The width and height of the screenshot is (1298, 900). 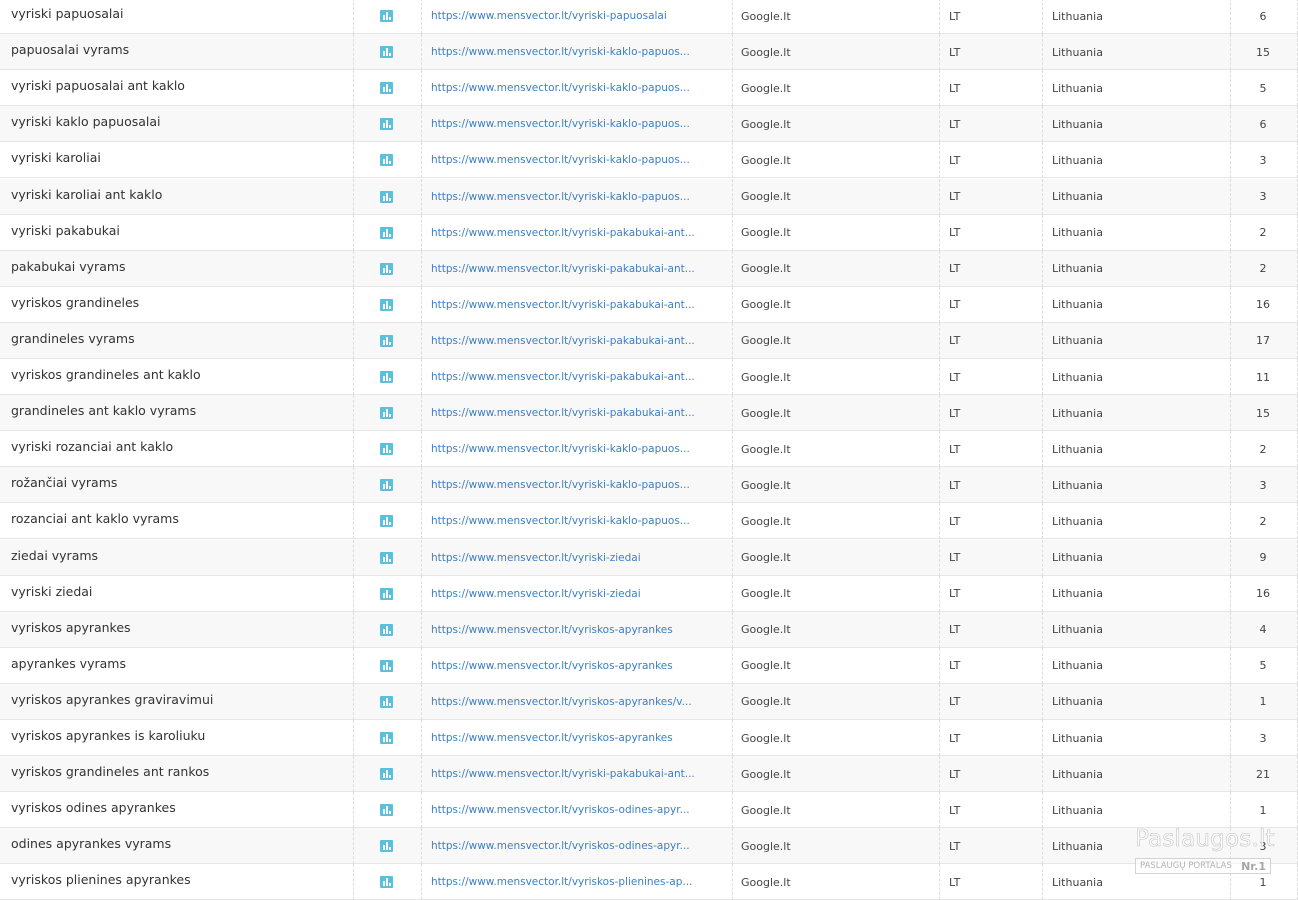 What do you see at coordinates (1263, 630) in the screenshot?
I see `position-text: 4` at bounding box center [1263, 630].